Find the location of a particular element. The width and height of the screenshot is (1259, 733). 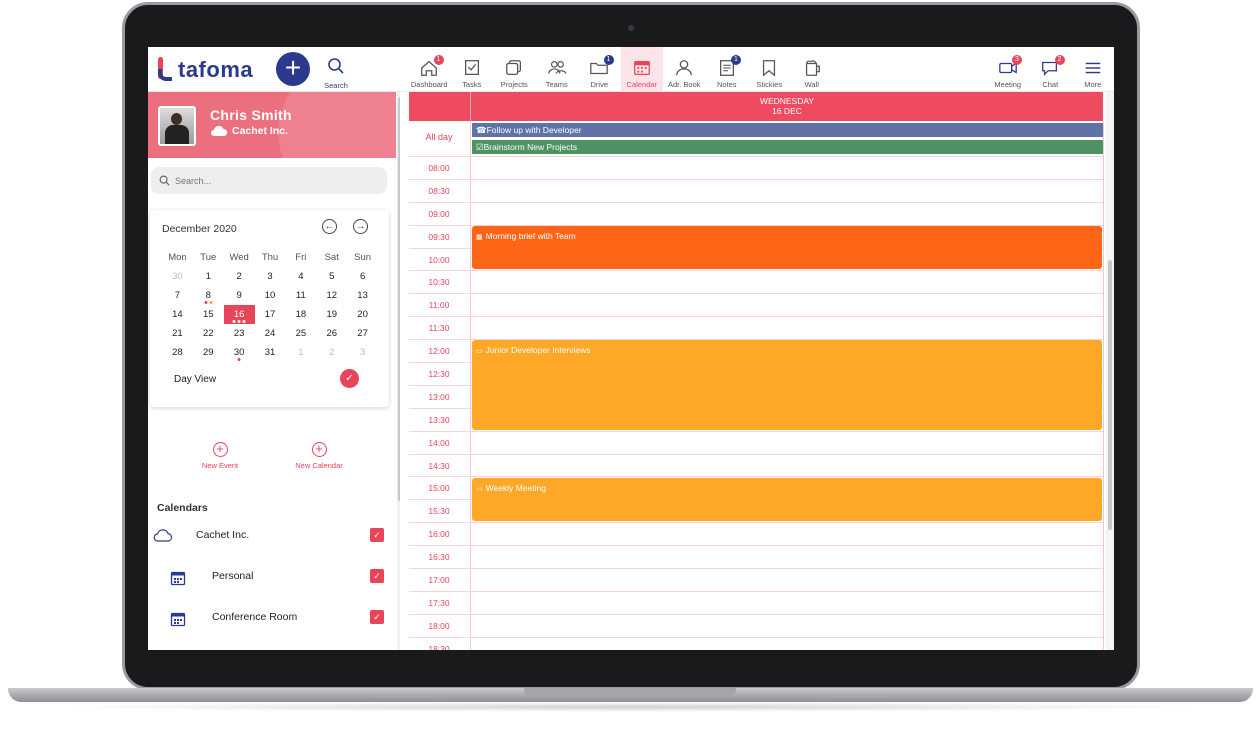

calendar-day: 29 is located at coordinates (208, 352).